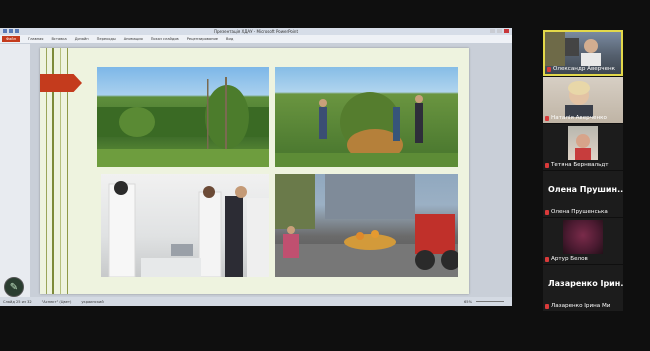 The height and width of the screenshot is (351, 650). What do you see at coordinates (490, 301) in the screenshot?
I see `zoom-slider` at bounding box center [490, 301].